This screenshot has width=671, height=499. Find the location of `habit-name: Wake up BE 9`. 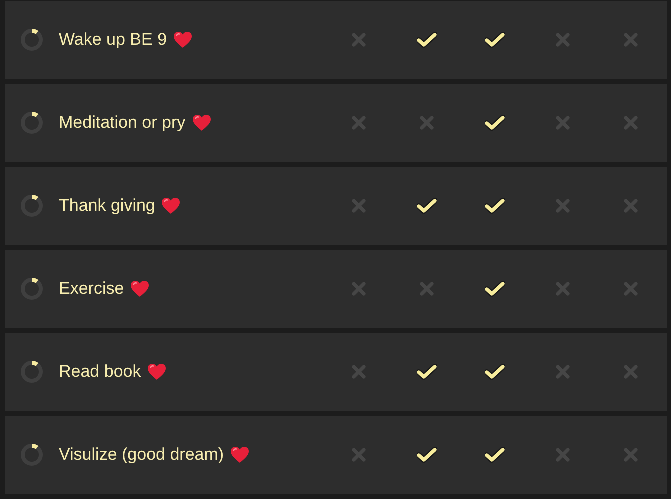

habit-name: Wake up BE 9 is located at coordinates (113, 40).